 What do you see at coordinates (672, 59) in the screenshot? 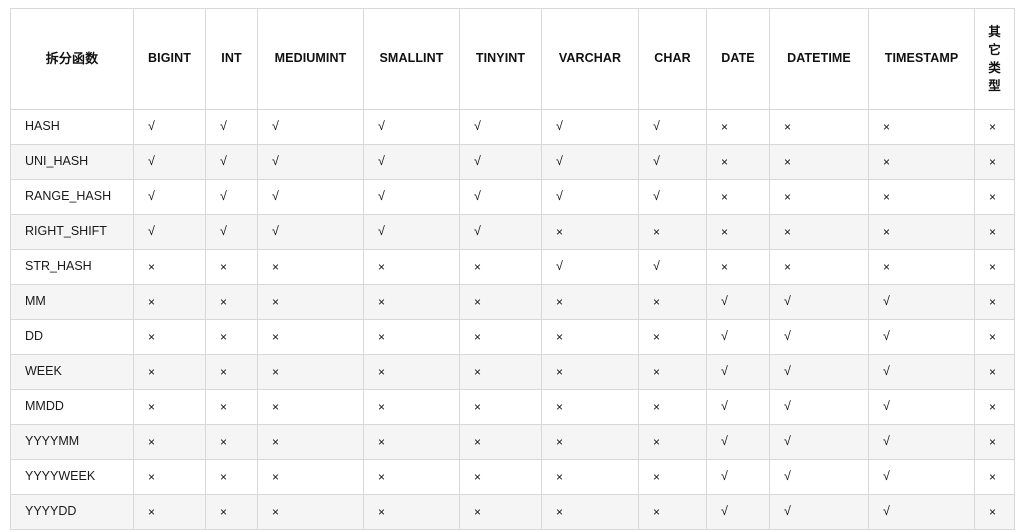
I see `column-header-char: CHAR` at bounding box center [672, 59].